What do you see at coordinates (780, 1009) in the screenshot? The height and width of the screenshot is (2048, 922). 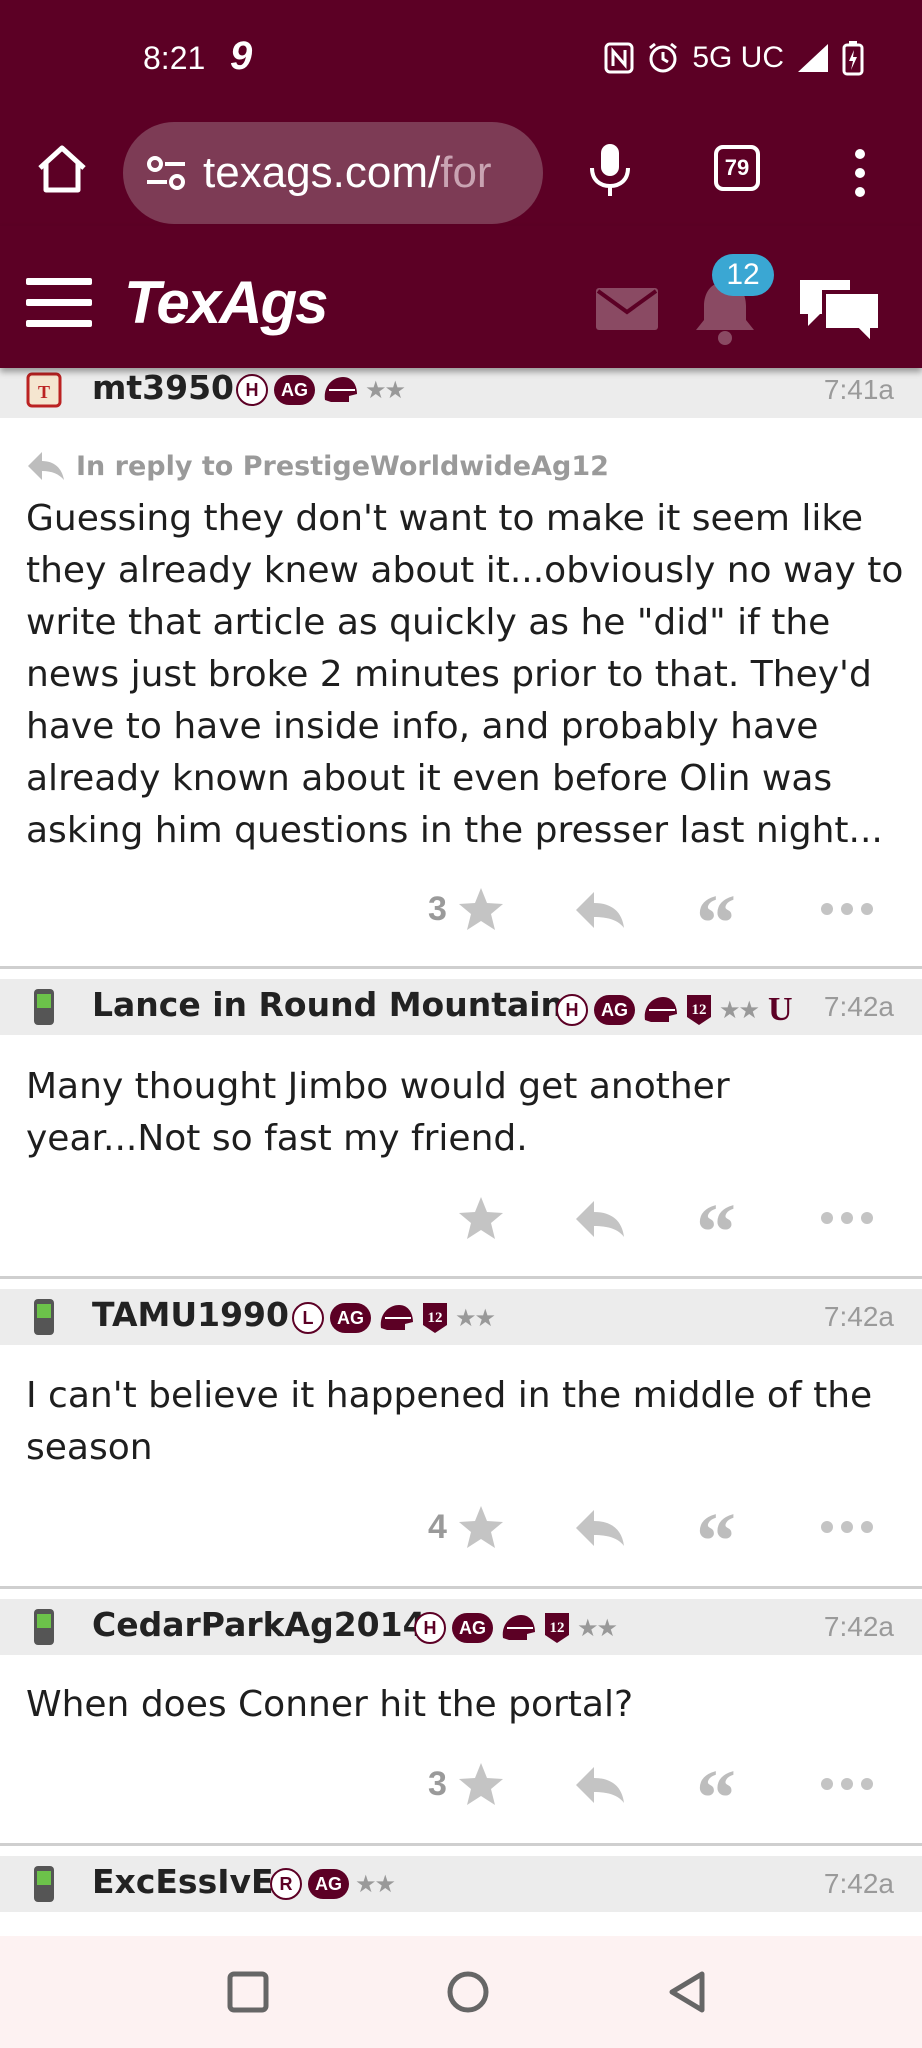 I see `u-badge: U` at bounding box center [780, 1009].